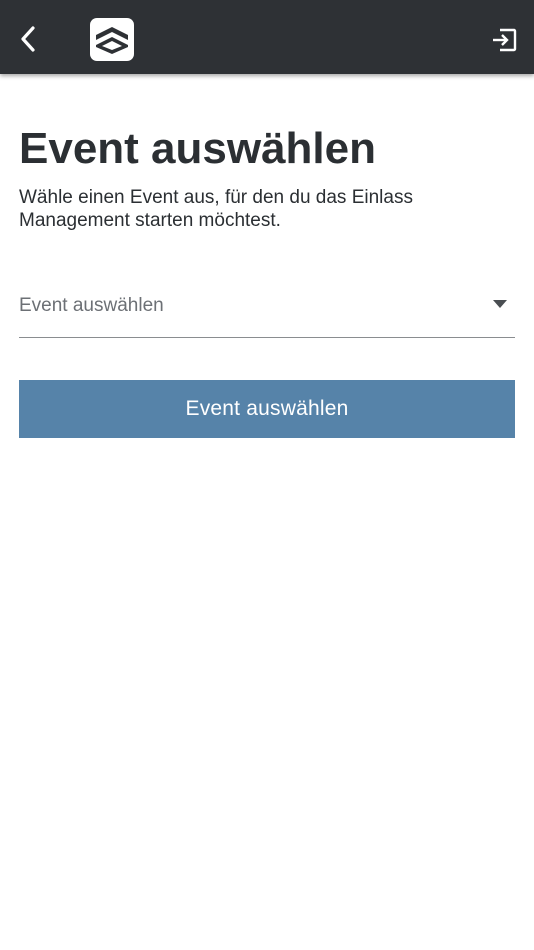  Describe the element at coordinates (500, 304) in the screenshot. I see `caret-down-icon` at that location.